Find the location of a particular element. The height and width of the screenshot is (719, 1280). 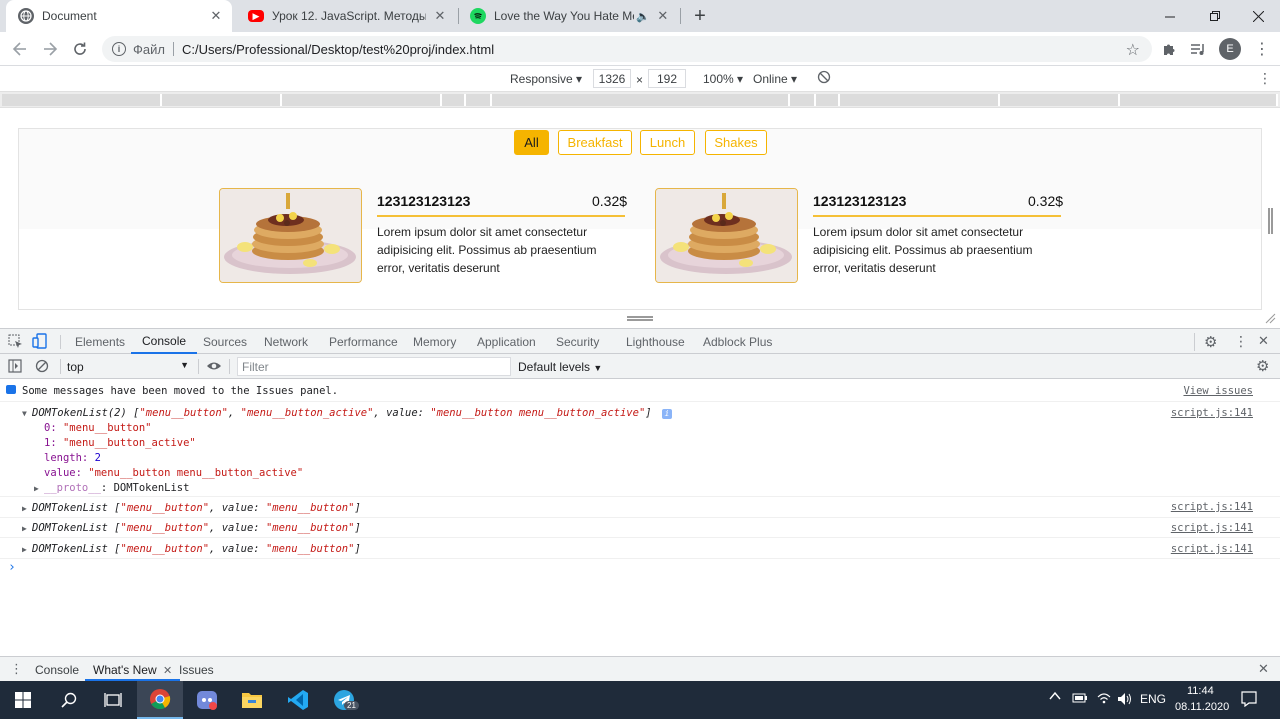

network-throttle-select: Online ▾ is located at coordinates (775, 79).